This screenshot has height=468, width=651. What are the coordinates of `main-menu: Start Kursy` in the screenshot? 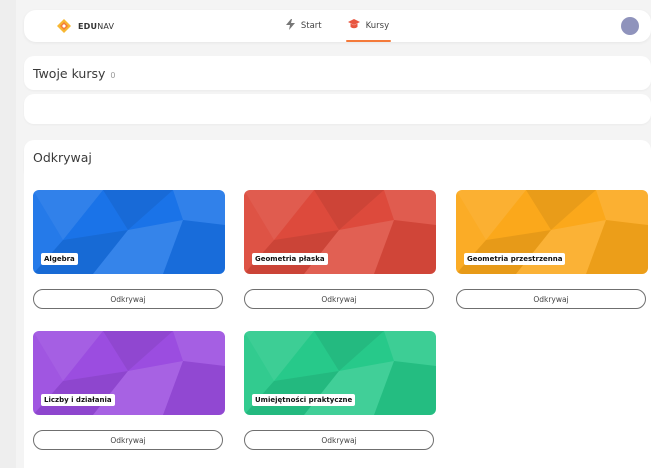 It's located at (337, 26).